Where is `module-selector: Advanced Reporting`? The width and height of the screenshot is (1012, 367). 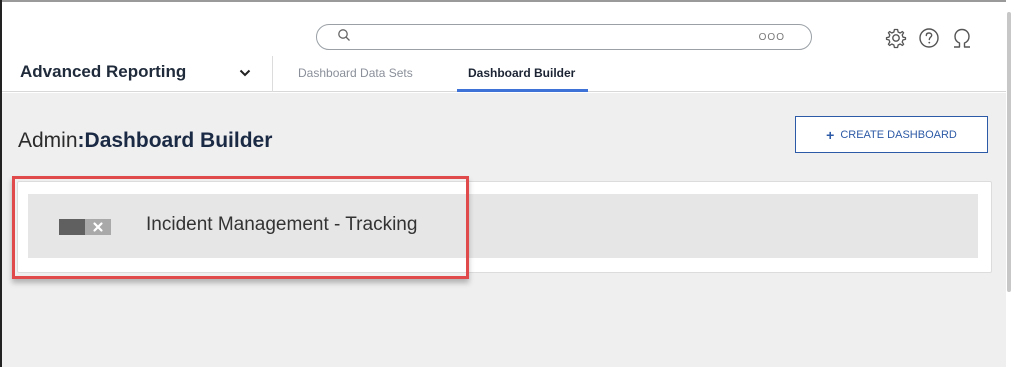
module-selector: Advanced Reporting is located at coordinates (103, 72).